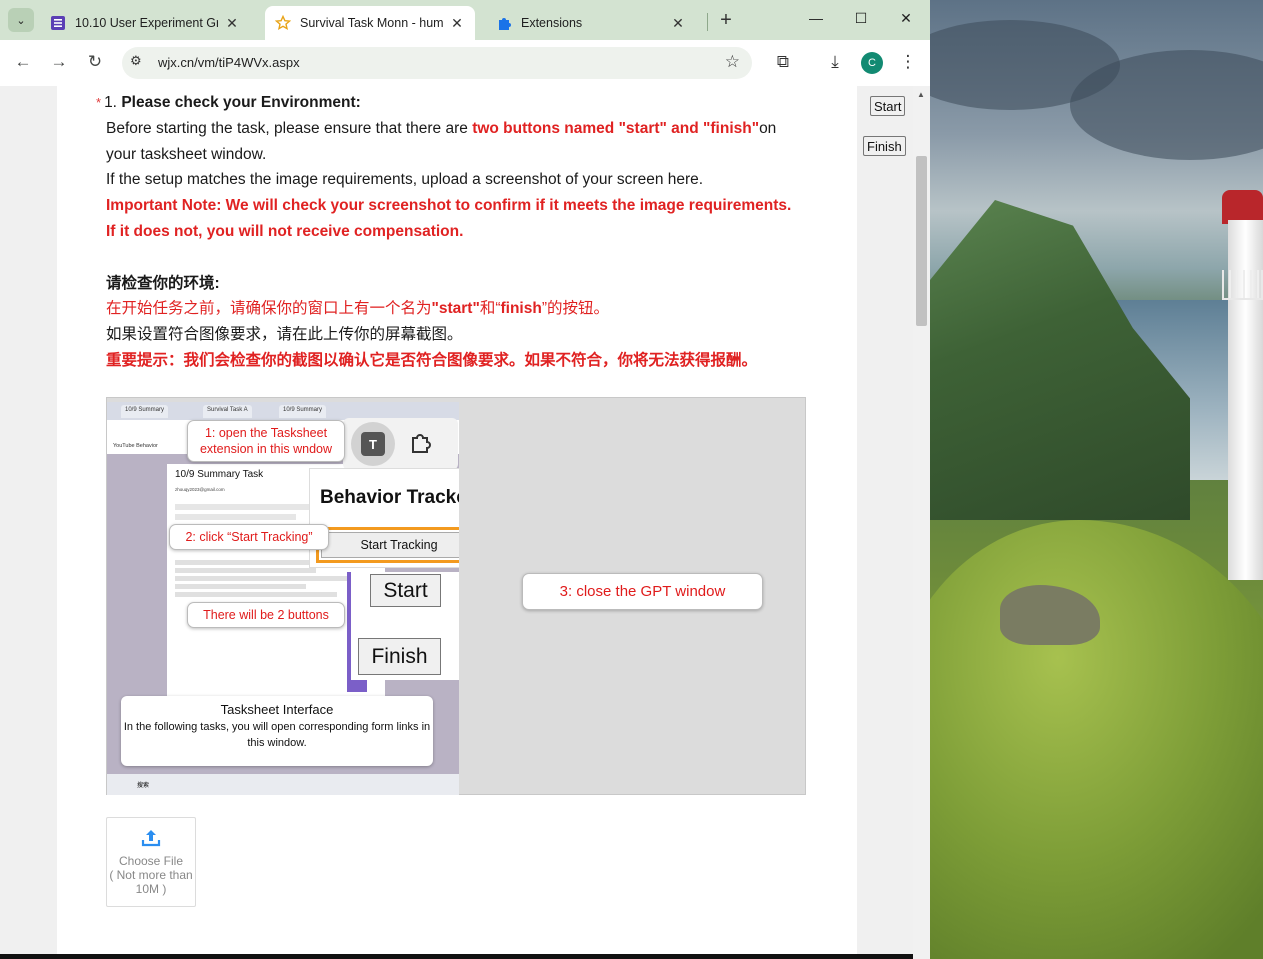  What do you see at coordinates (616, 128) in the screenshot?
I see `instruction-highlight: two buttons named "start" and "finish"` at bounding box center [616, 128].